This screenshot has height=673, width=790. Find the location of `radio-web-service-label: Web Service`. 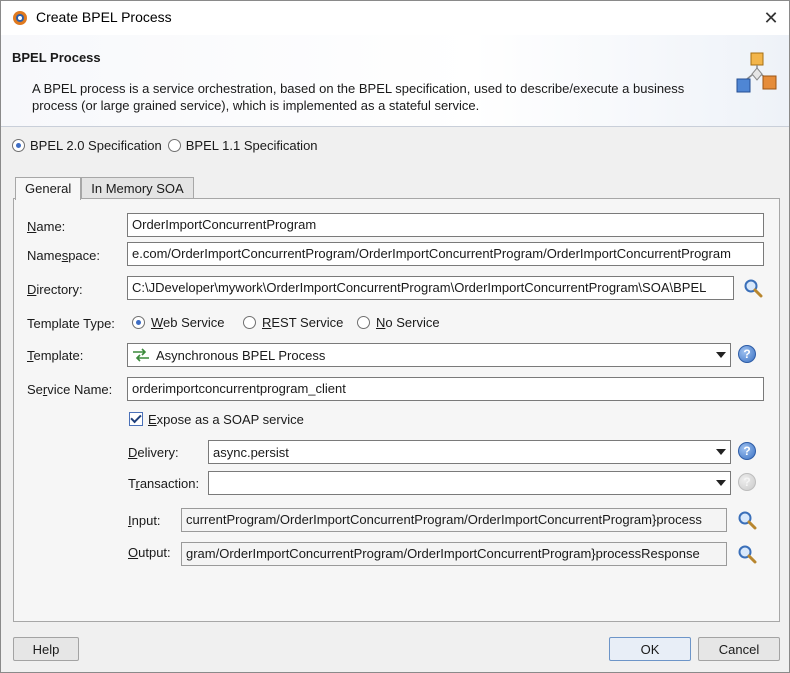

radio-web-service-label: Web Service is located at coordinates (187, 322).